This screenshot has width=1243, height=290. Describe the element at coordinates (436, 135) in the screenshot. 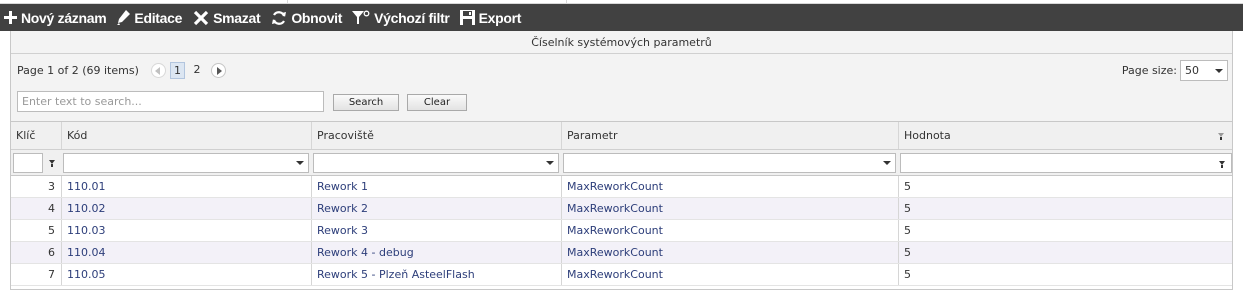

I see `header-workplace: Pracoviště` at that location.